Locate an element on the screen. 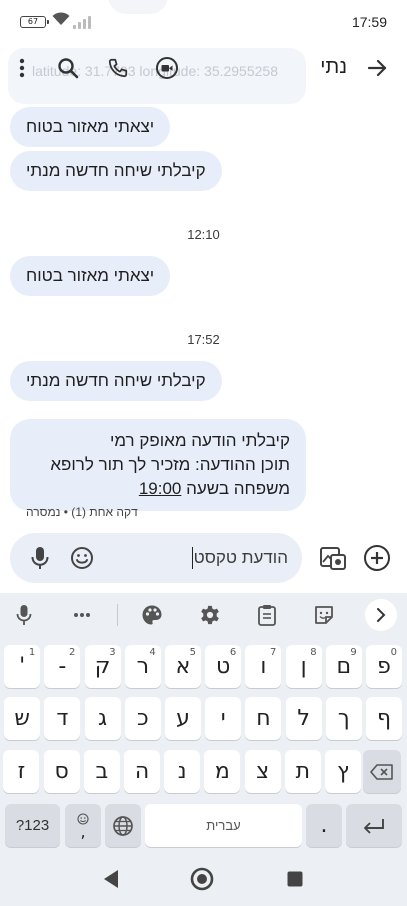 The height and width of the screenshot is (906, 407). settings-gear-icon is located at coordinates (210, 615).